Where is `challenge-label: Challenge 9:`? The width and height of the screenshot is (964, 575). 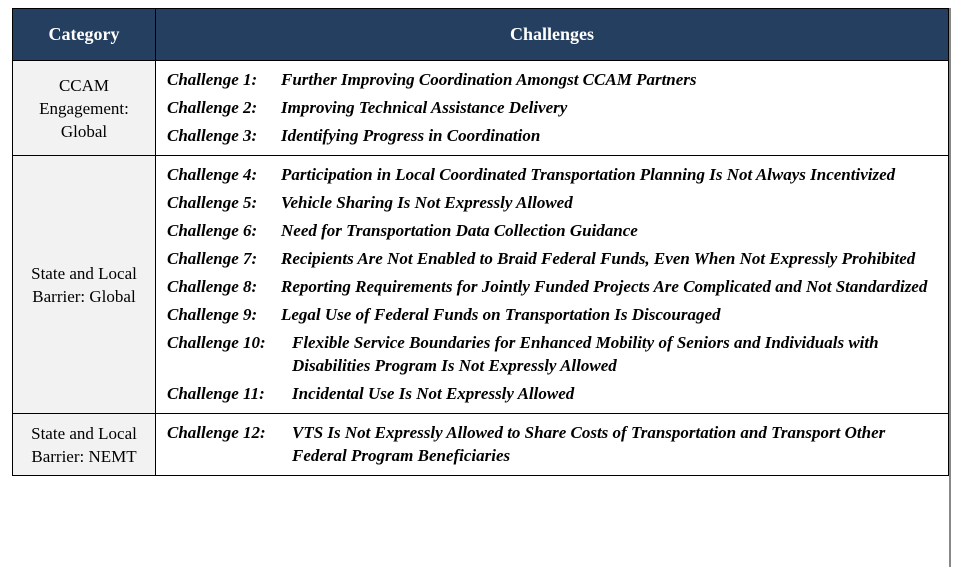
challenge-label: Challenge 9: is located at coordinates (212, 314).